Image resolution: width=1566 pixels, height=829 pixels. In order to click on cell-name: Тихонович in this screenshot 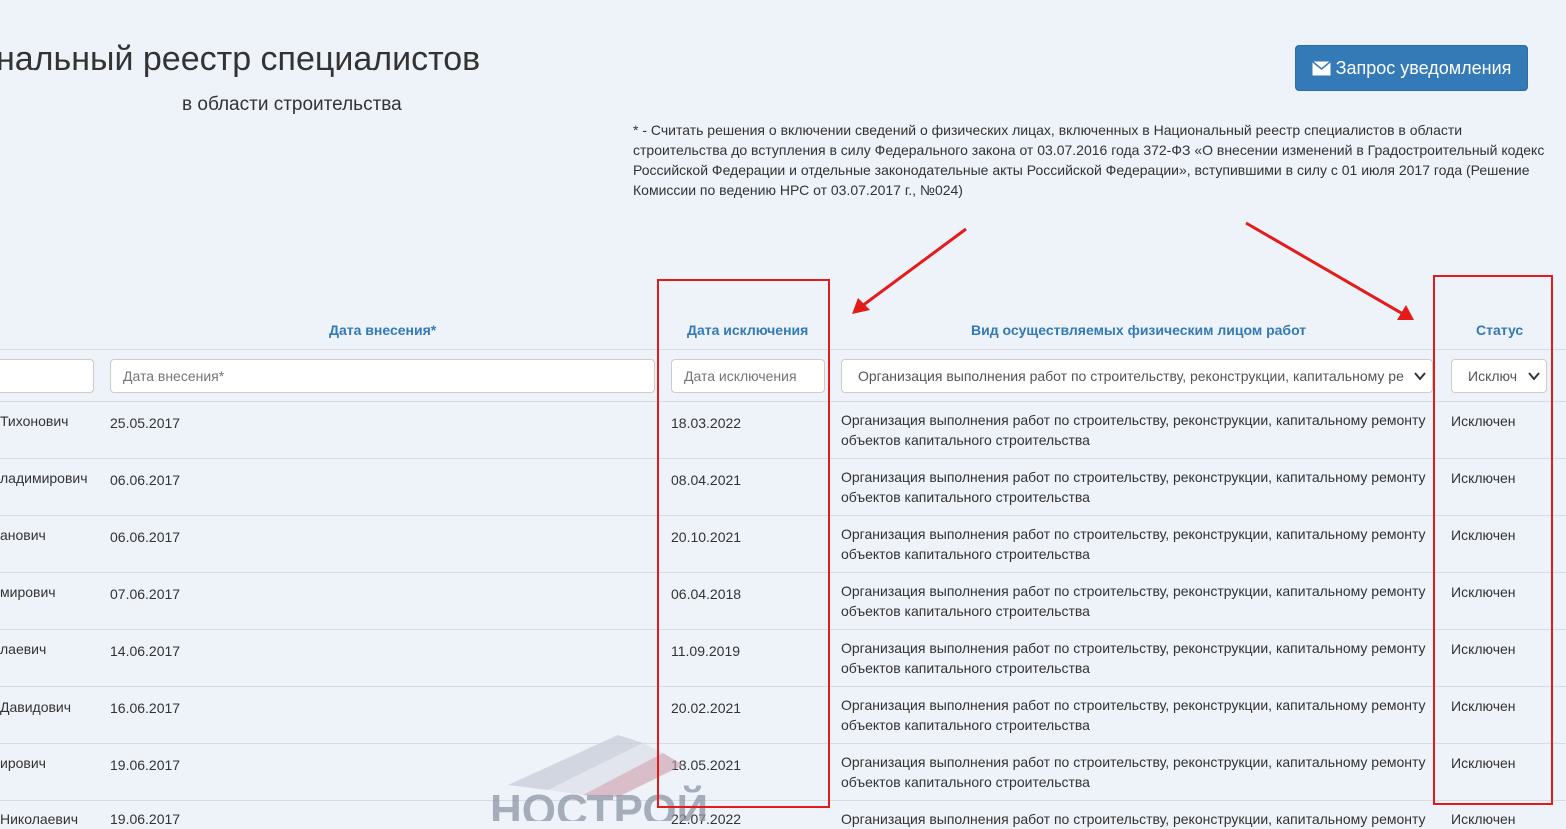, I will do `click(34, 421)`.